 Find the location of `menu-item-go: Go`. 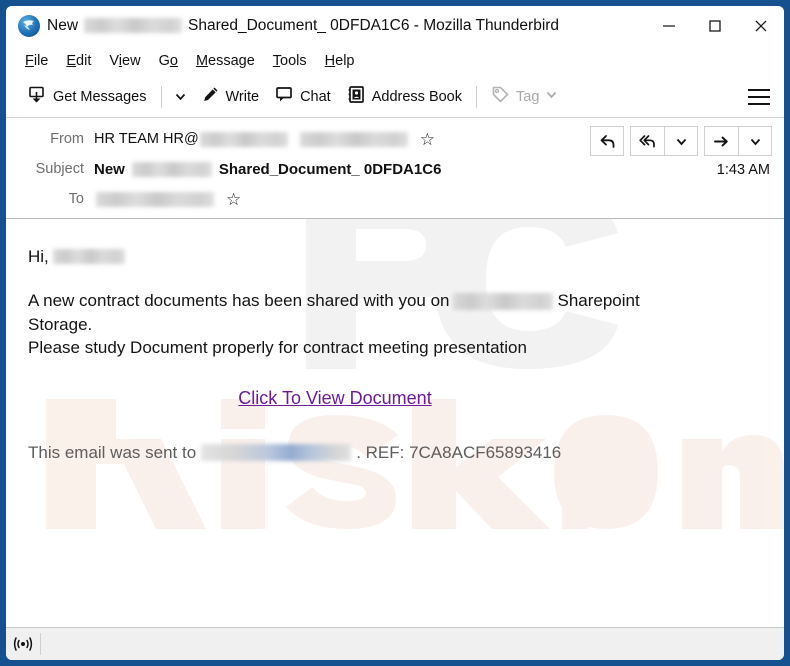

menu-item-go: Go is located at coordinates (168, 61).